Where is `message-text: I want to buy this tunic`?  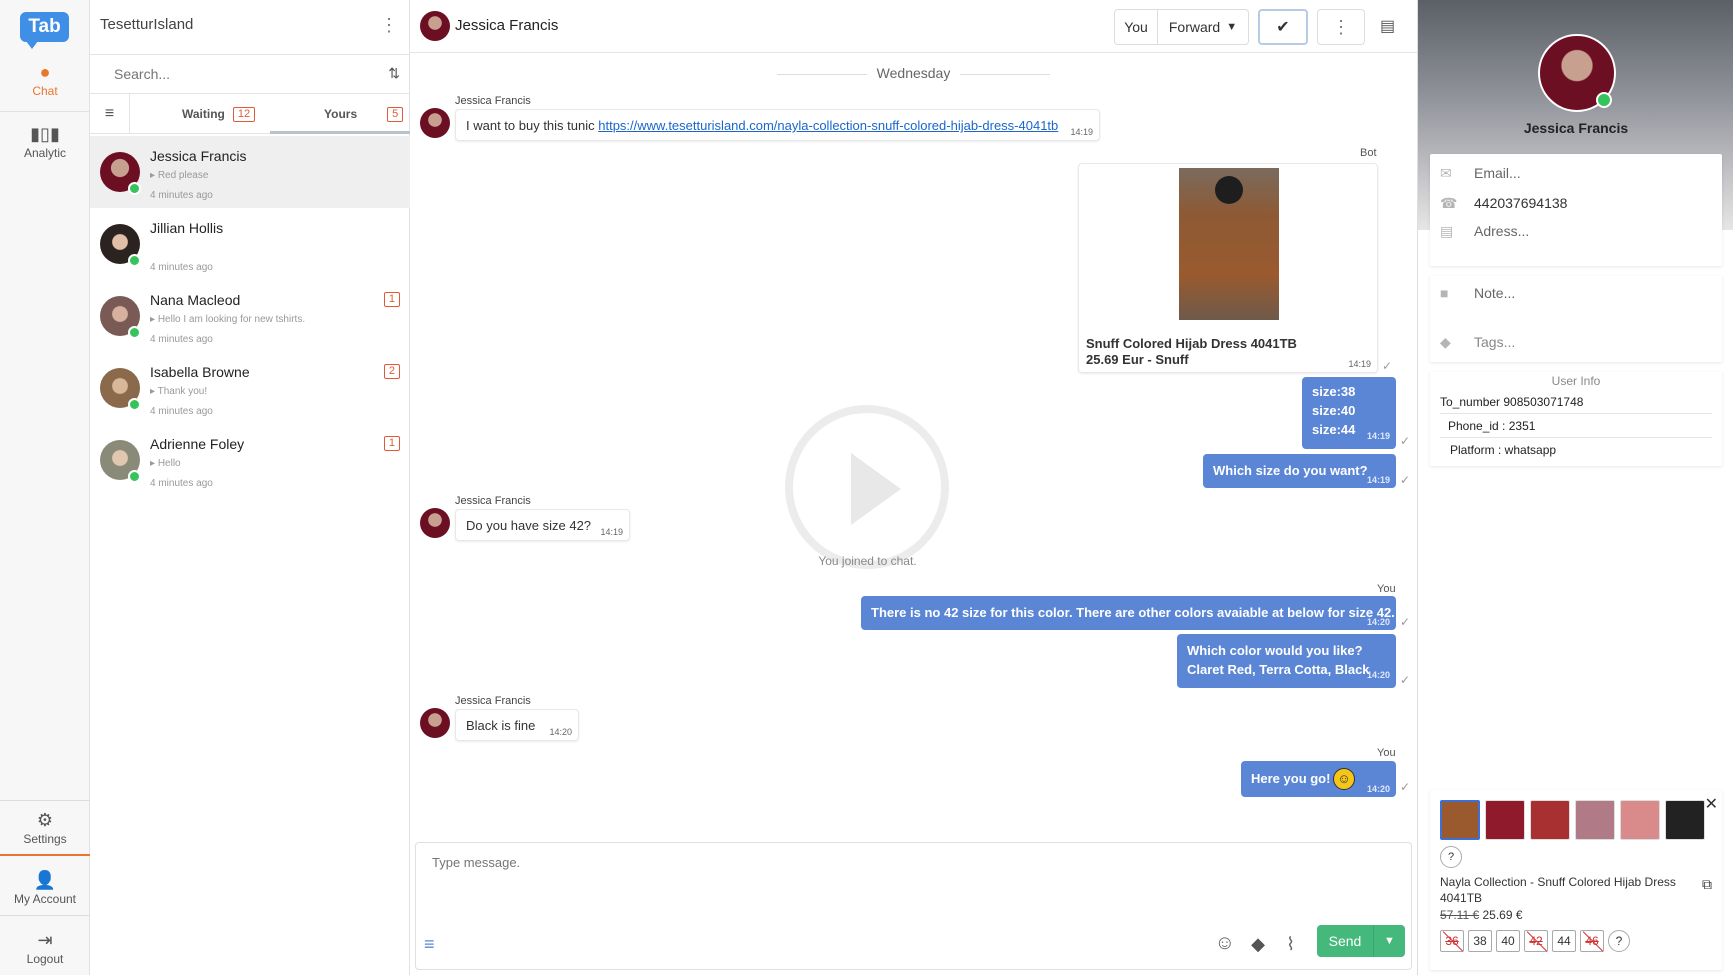 message-text: I want to buy this tunic is located at coordinates (532, 125).